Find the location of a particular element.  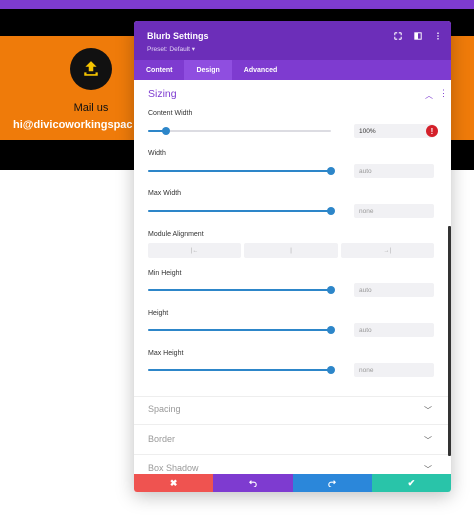

check-icon: ✔ is located at coordinates (411, 482).